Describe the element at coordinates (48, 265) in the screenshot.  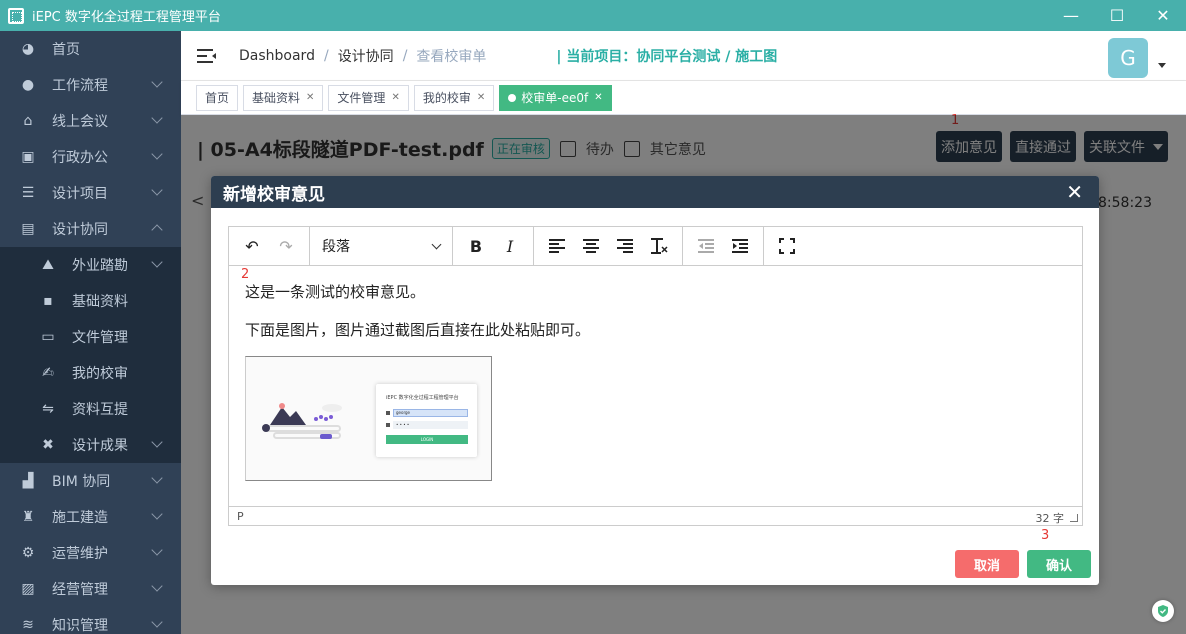
I see `survey-icon: ⛰` at that location.